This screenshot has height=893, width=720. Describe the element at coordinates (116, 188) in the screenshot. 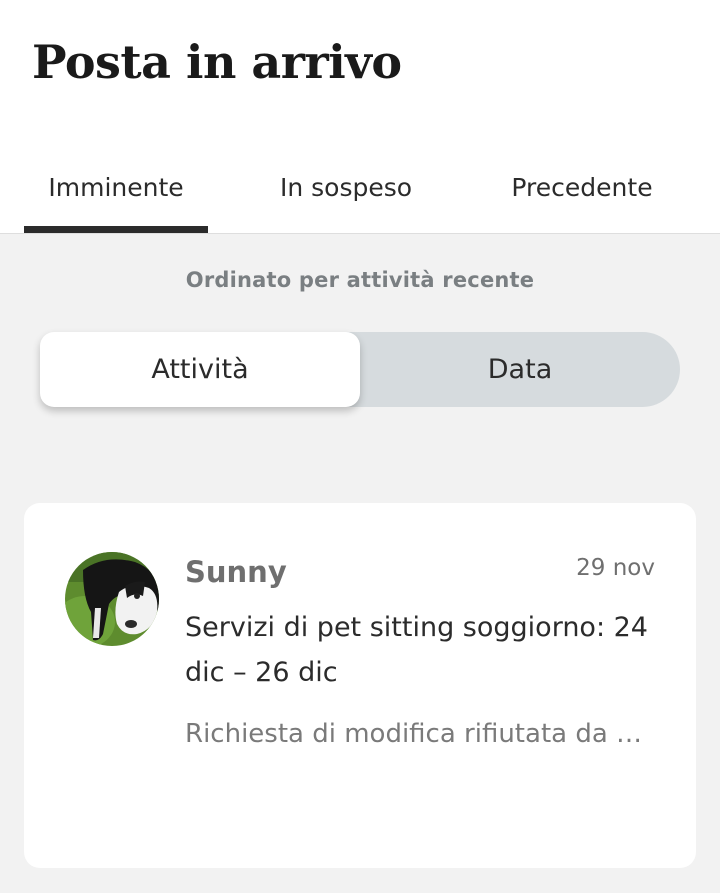

I see `tab-imminente: Imminente` at that location.